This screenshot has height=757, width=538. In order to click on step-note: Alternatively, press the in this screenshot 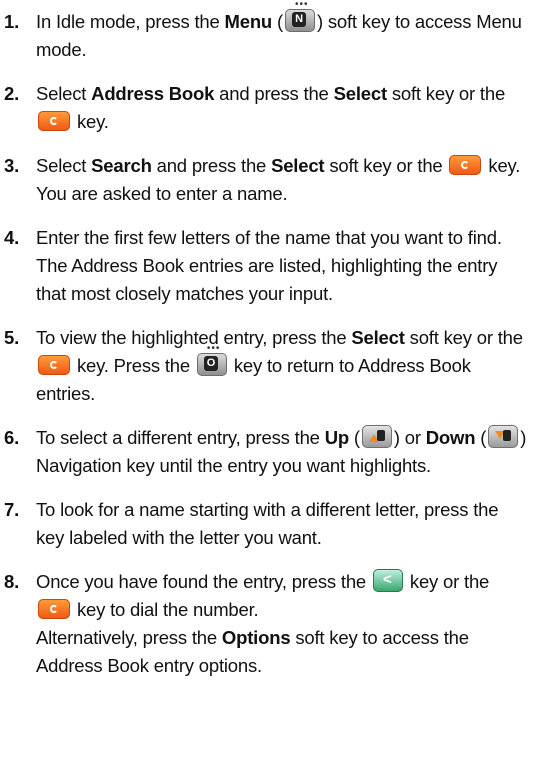, I will do `click(129, 637)`.